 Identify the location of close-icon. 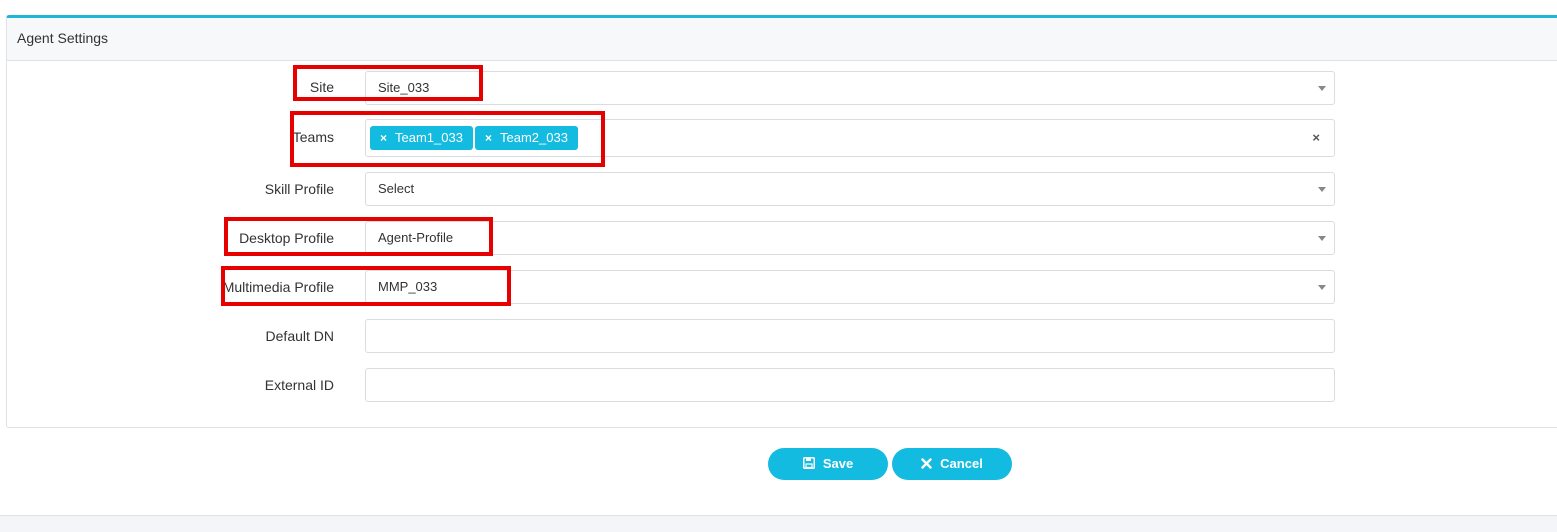
(926, 464).